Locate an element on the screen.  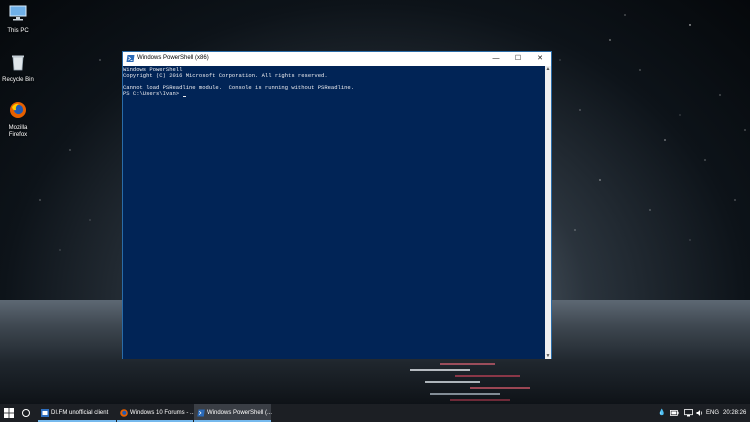
title-bar: Windows PowerShell (x86) — ☐ ✕ is located at coordinates (337, 59).